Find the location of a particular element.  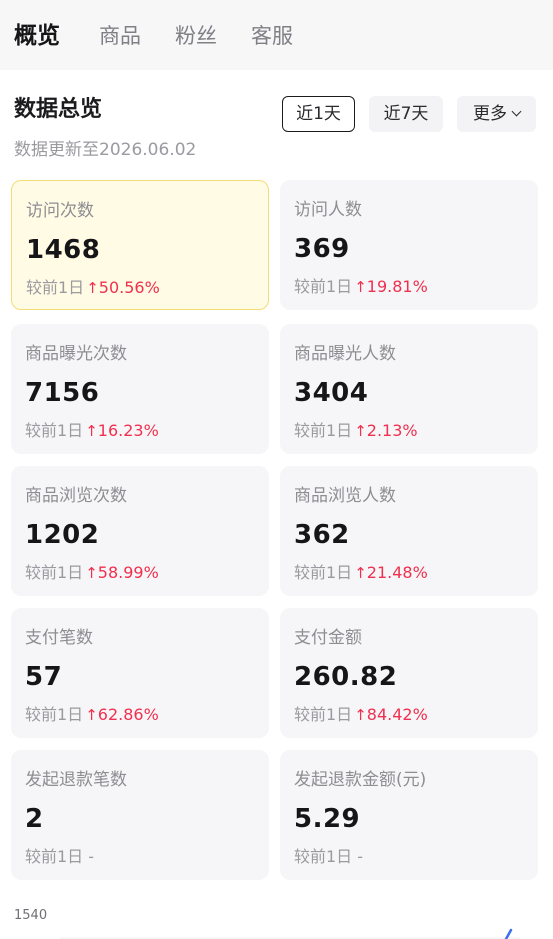

metric-delta: ↑50.56% is located at coordinates (123, 287).